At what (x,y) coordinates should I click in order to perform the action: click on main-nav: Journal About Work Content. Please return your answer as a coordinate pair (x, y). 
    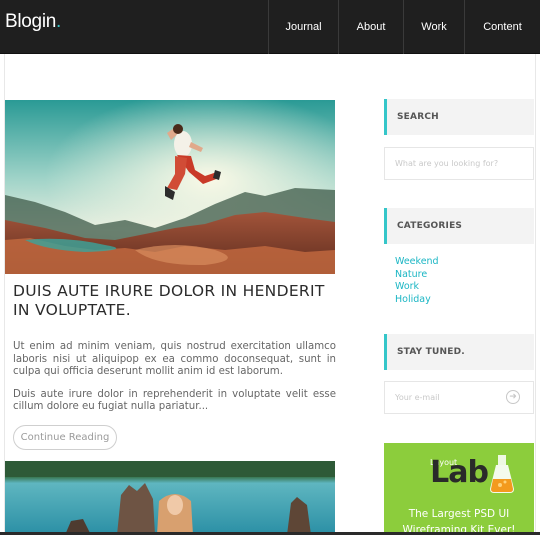
    Looking at the image, I should click on (404, 27).